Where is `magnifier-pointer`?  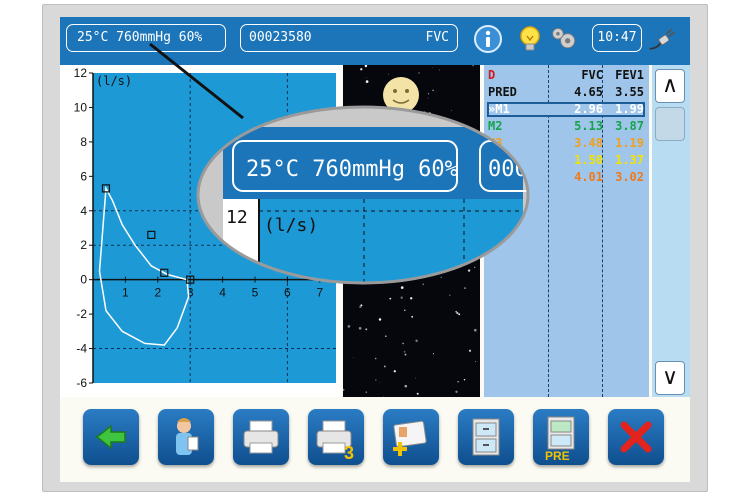 magnifier-pointer is located at coordinates (196, 81).